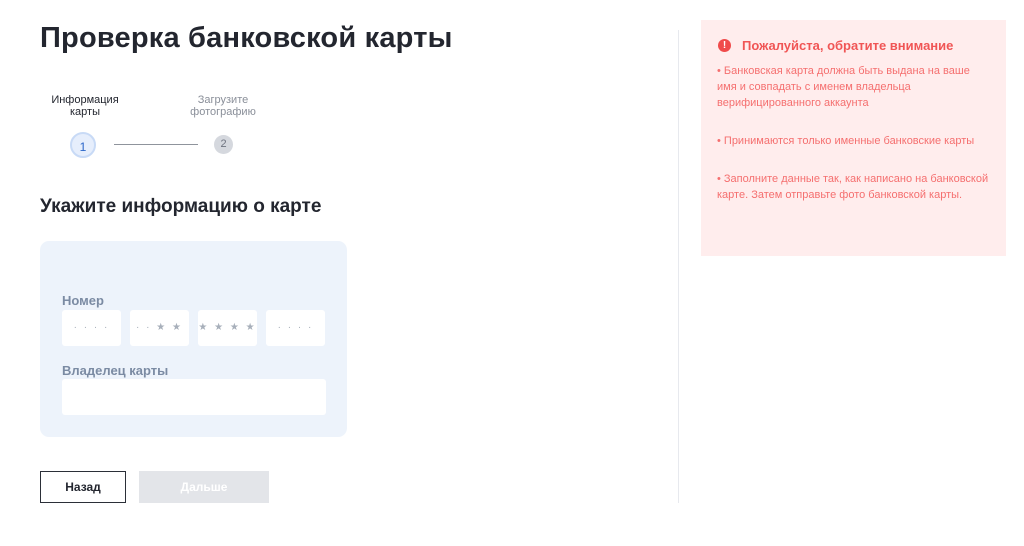 The height and width of the screenshot is (546, 1024). Describe the element at coordinates (227, 328) in the screenshot. I see `card-number-segment-3: ★ ★ ★ ★` at that location.